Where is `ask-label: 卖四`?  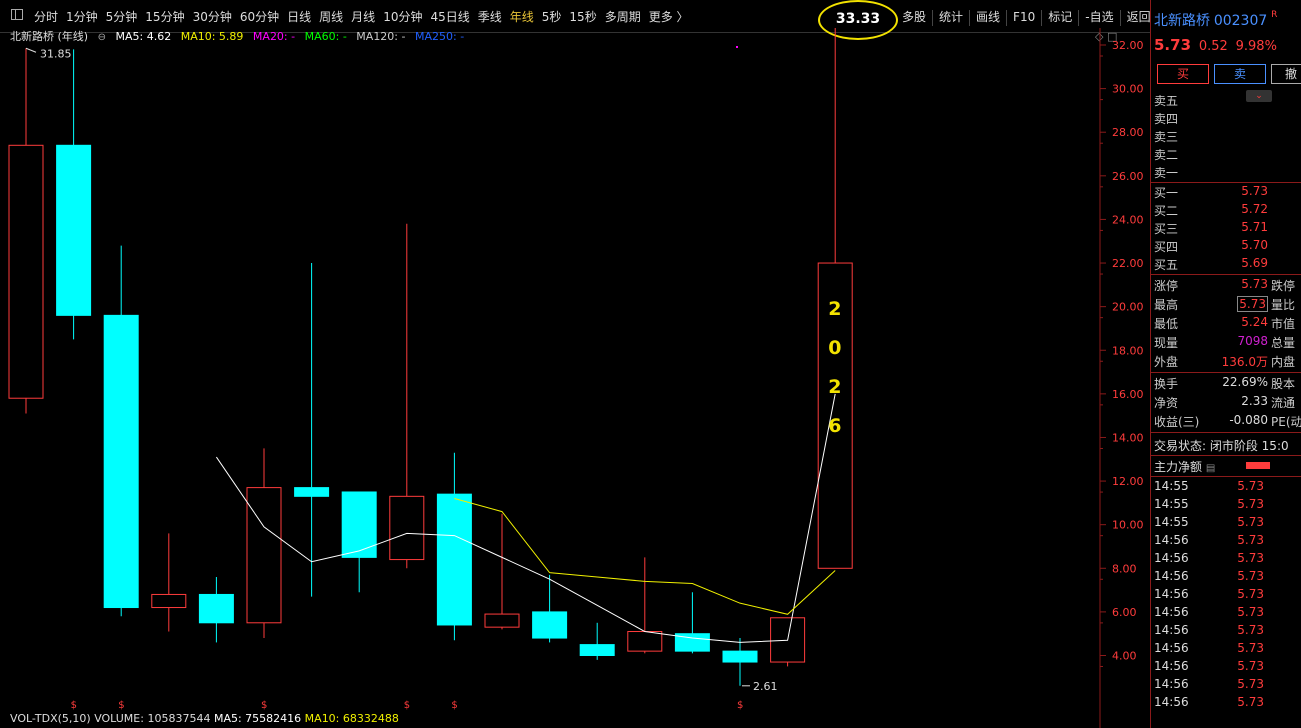
ask-label: 卖四 is located at coordinates (1166, 119).